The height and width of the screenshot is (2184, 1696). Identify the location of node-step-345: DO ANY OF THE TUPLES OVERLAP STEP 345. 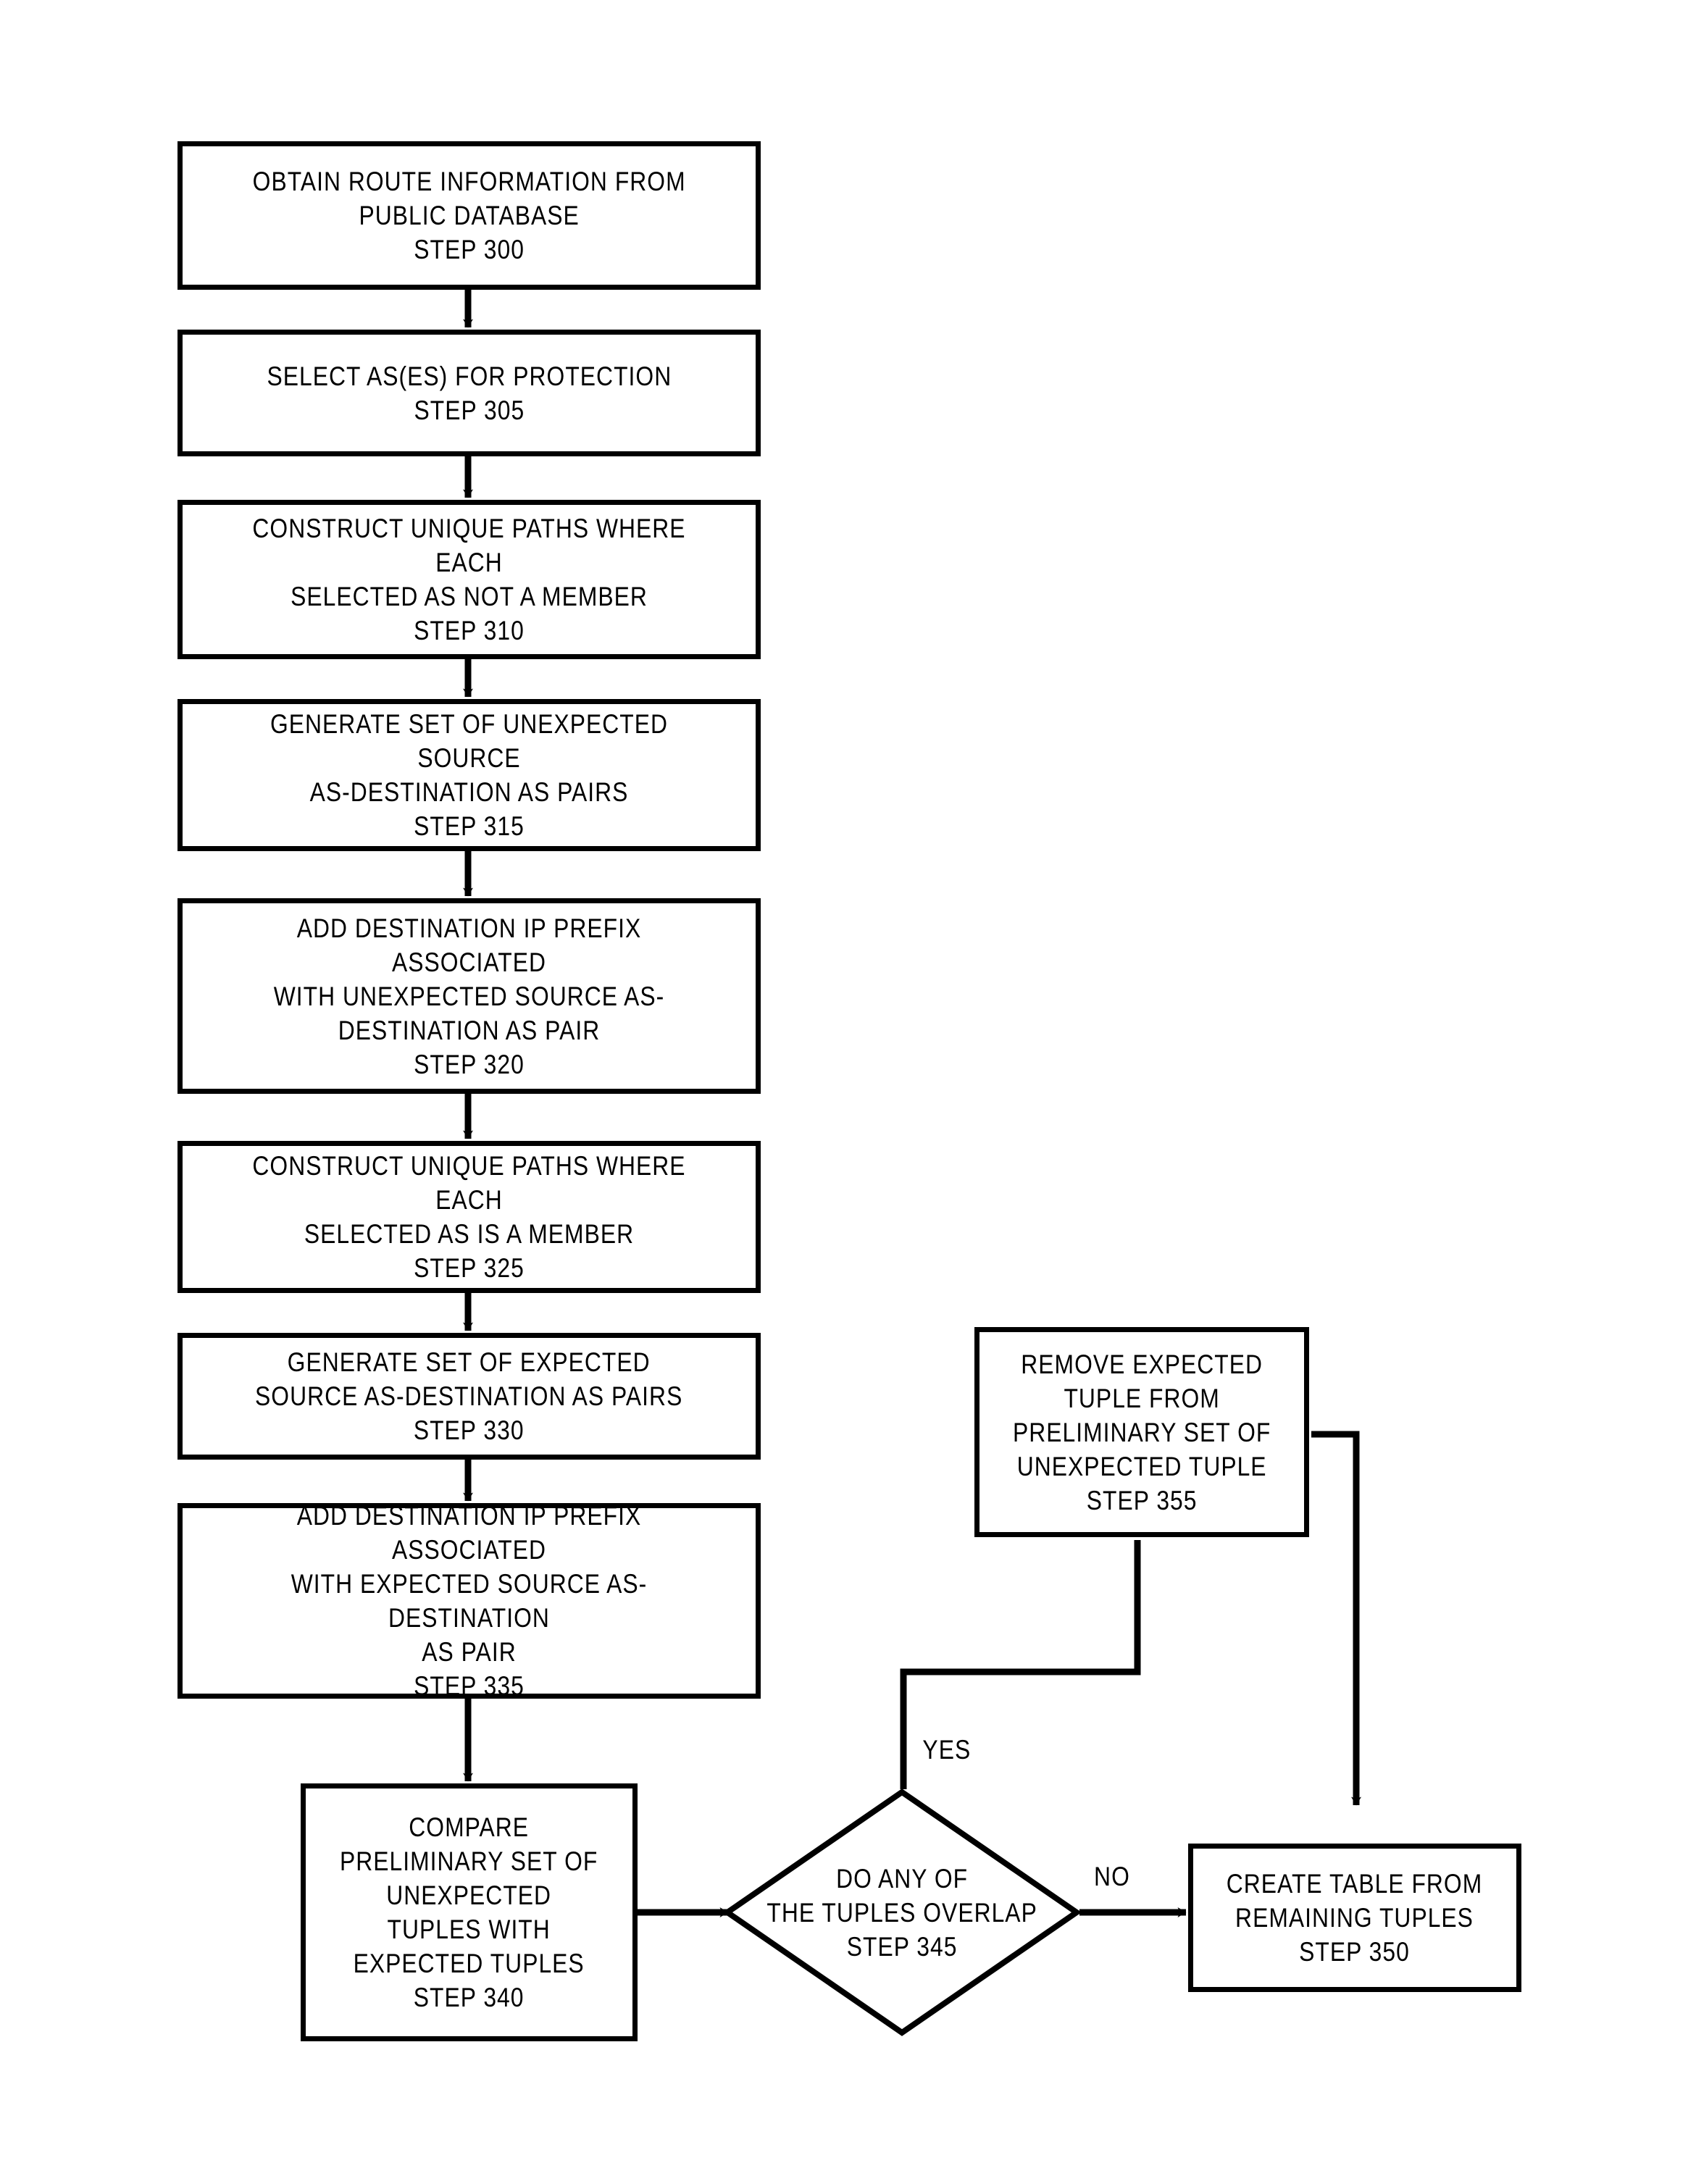
(902, 1912).